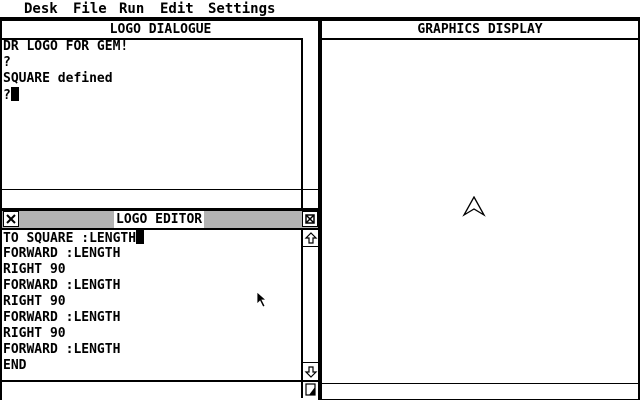 The width and height of the screenshot is (640, 400). I want to click on editor-title-bar: LOGO EDITOR, so click(160, 220).